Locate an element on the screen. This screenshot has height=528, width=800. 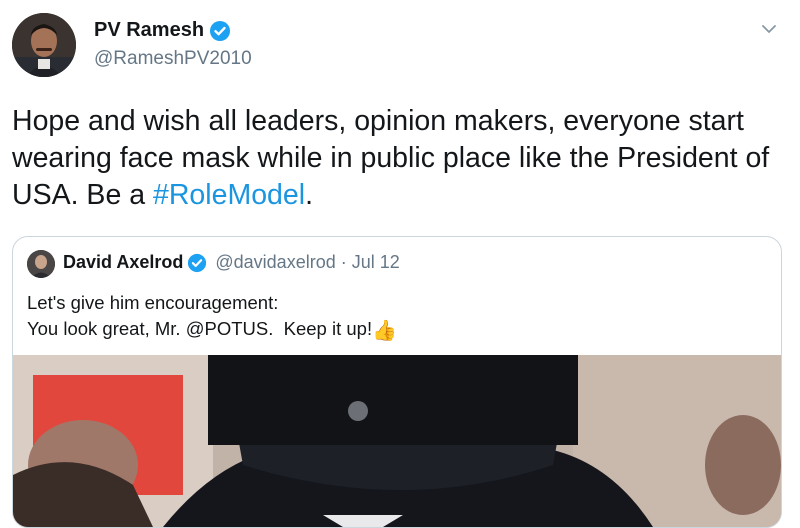
quoted-author-avatar is located at coordinates (41, 264).